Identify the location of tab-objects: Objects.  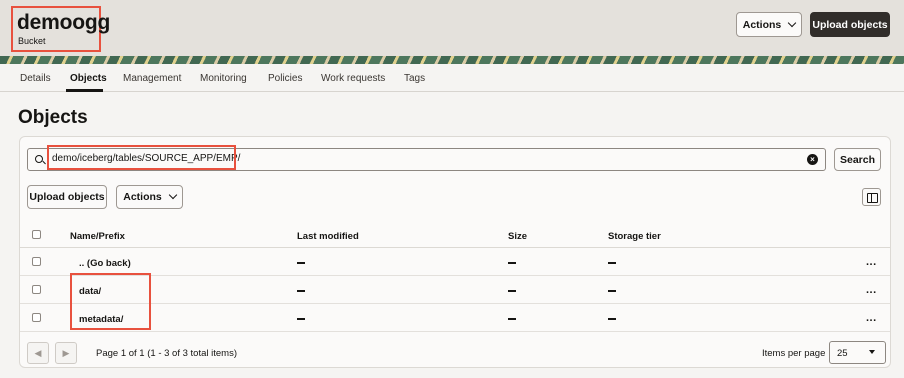
(88, 78).